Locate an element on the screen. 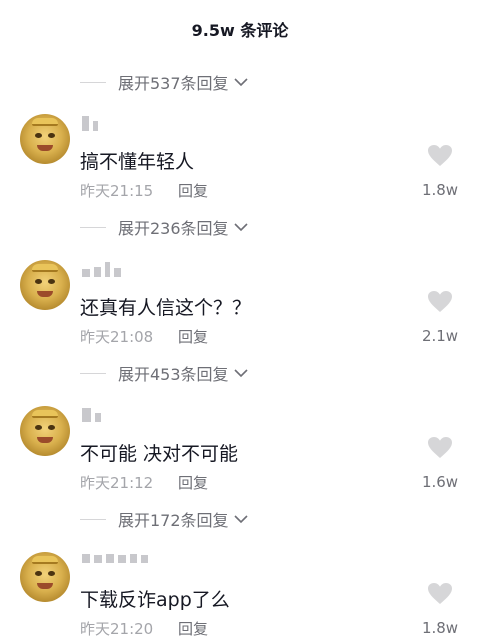 The height and width of the screenshot is (643, 480). comments-header: 9.5w 条评论 is located at coordinates (240, 31).